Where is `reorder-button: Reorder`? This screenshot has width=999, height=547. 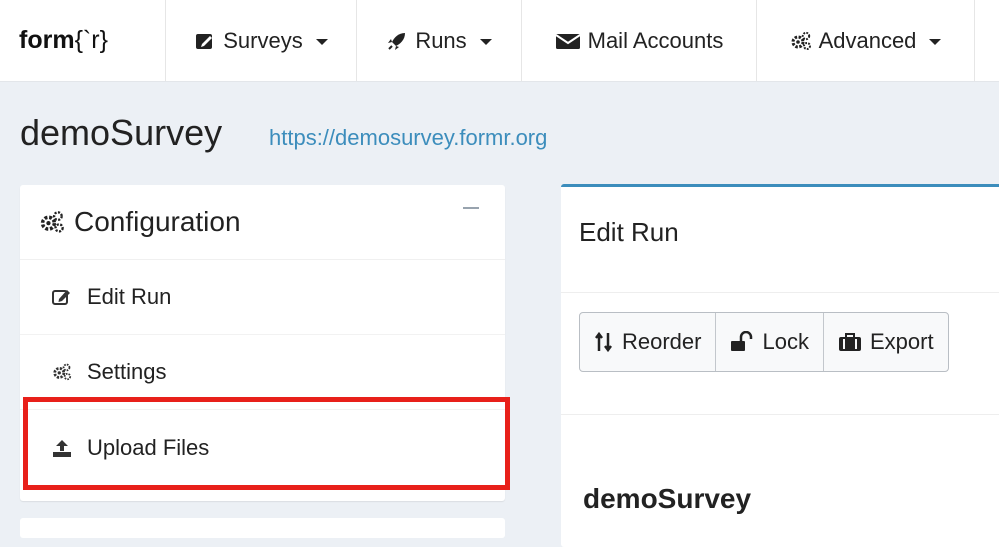
reorder-button: Reorder is located at coordinates (648, 342).